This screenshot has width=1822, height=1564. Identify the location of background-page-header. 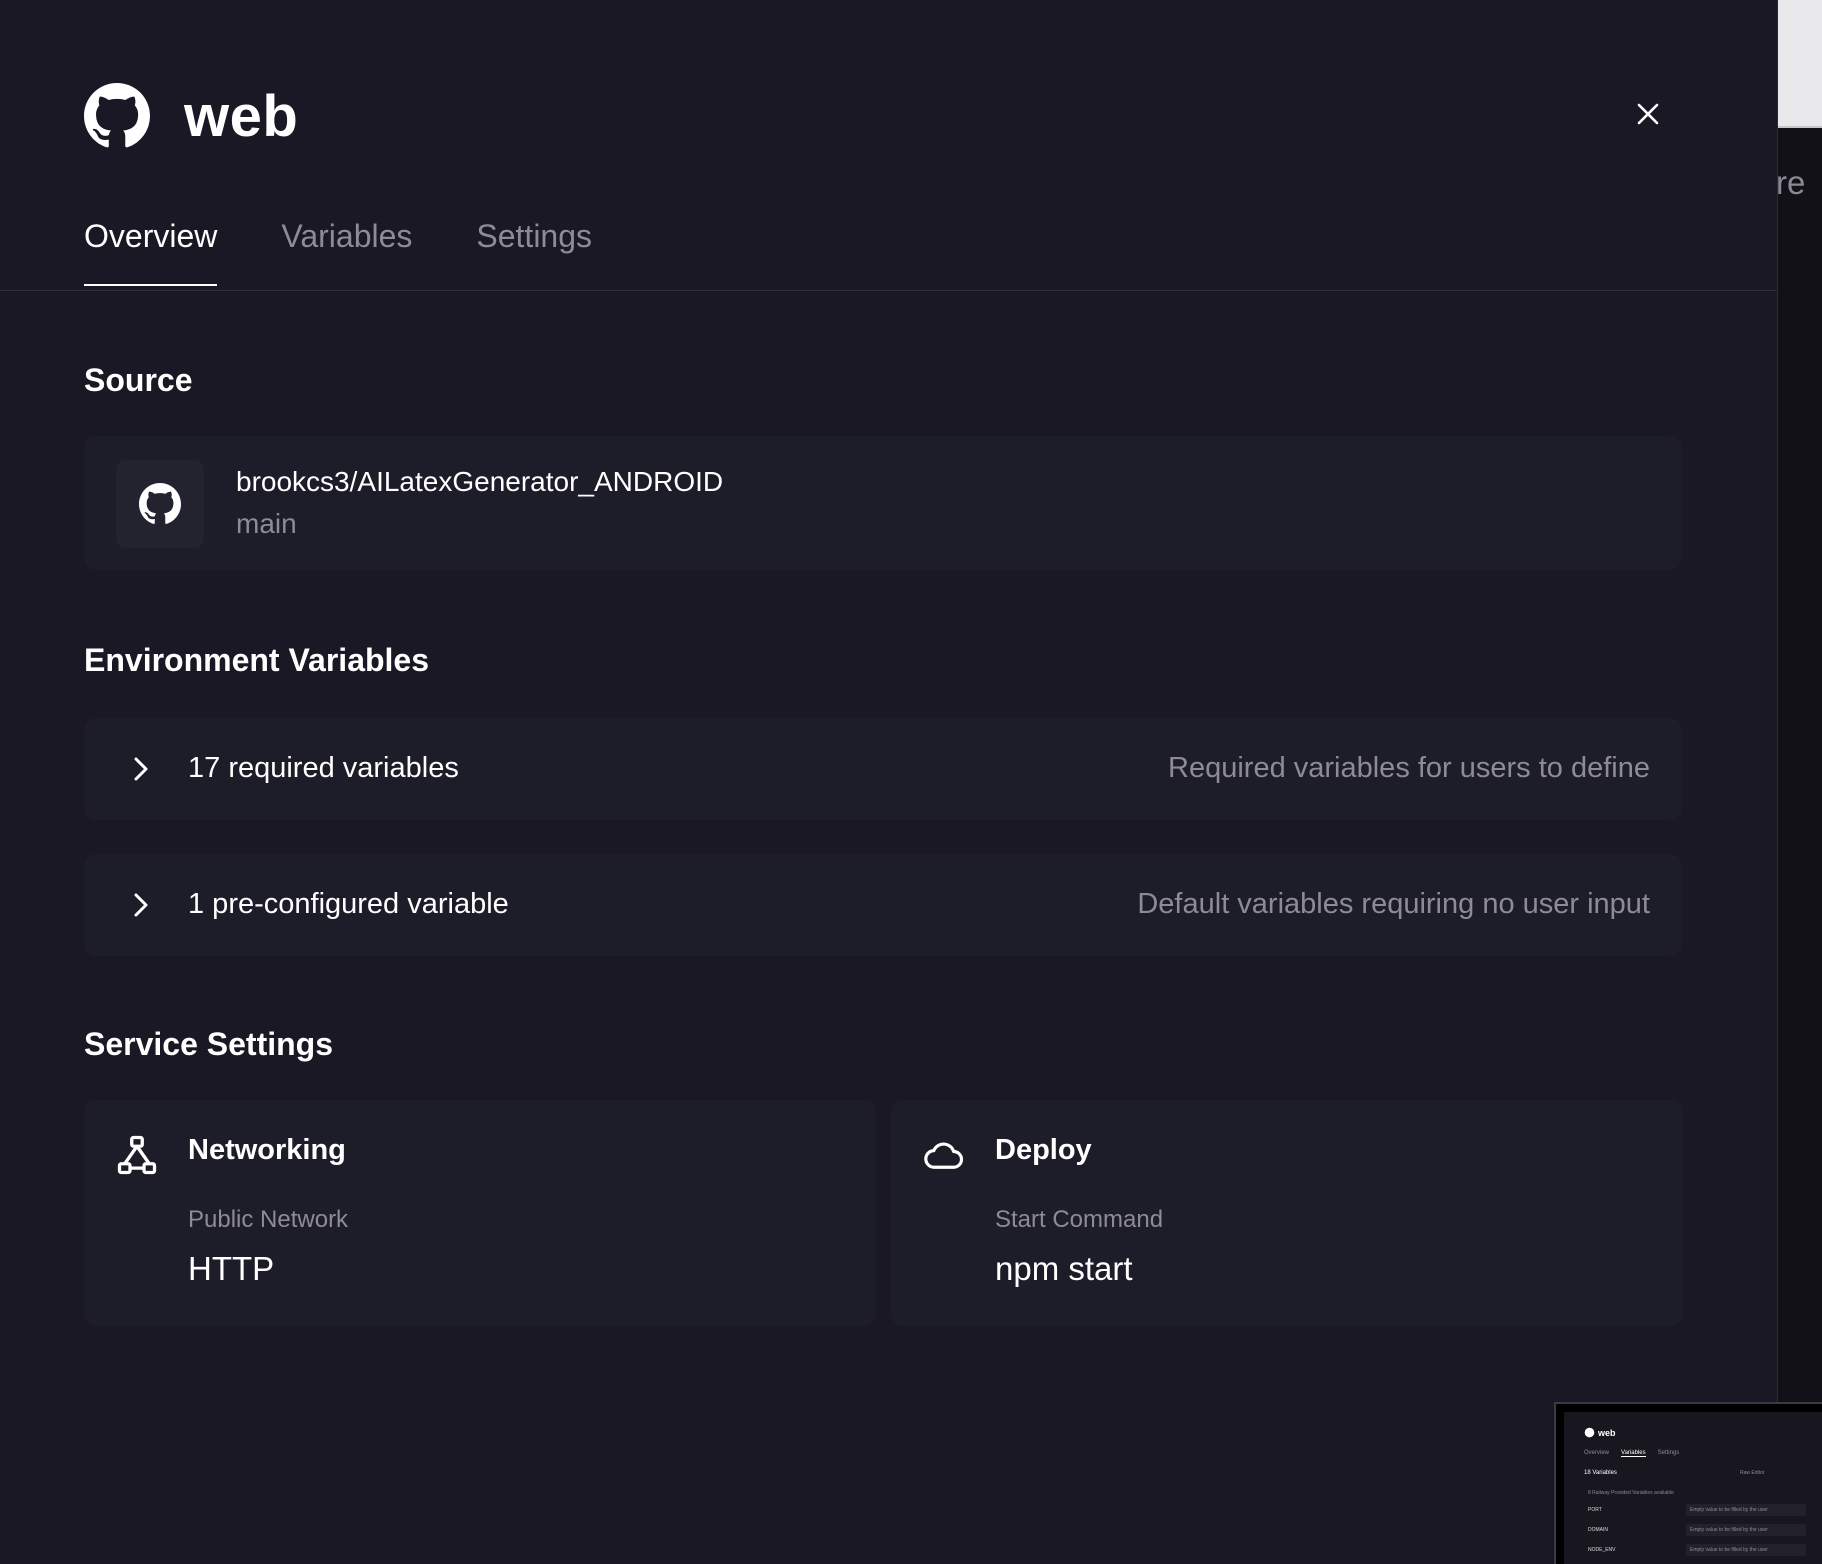
(1800, 64).